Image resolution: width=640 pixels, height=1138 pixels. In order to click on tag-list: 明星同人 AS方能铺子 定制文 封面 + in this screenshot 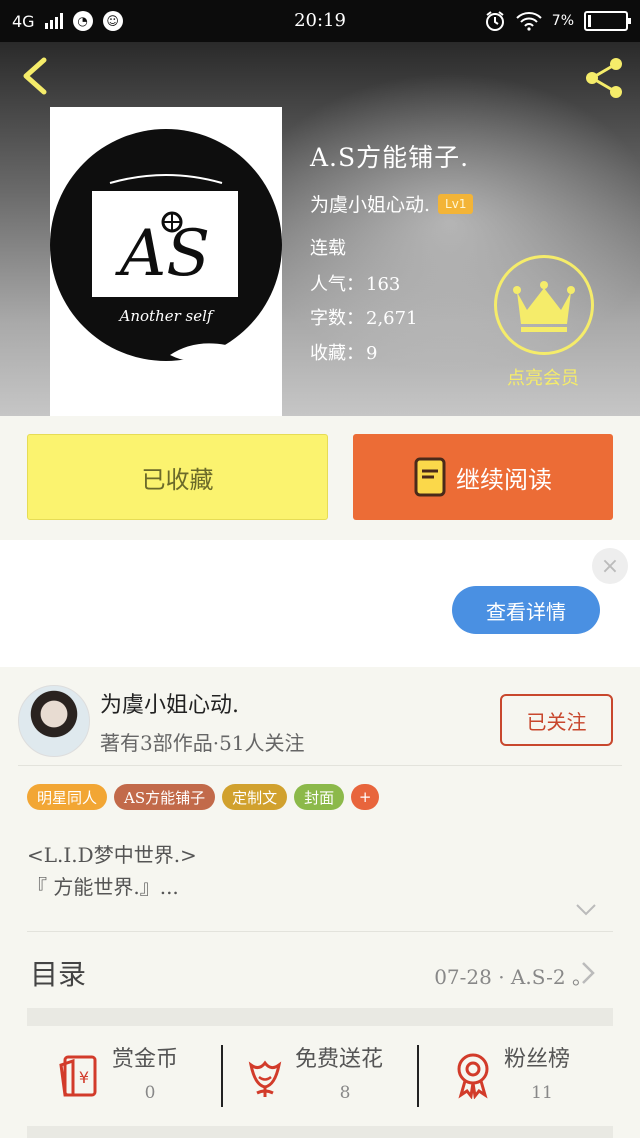, I will do `click(203, 797)`.